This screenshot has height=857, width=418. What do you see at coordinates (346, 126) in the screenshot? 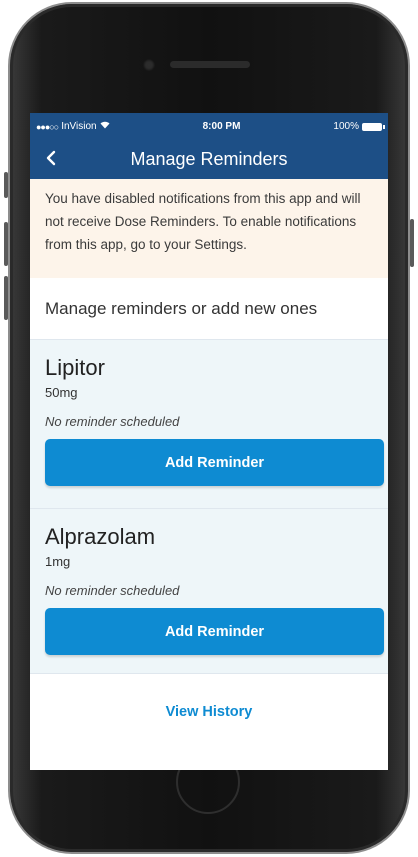
I see `battery-percent: 100%` at bounding box center [346, 126].